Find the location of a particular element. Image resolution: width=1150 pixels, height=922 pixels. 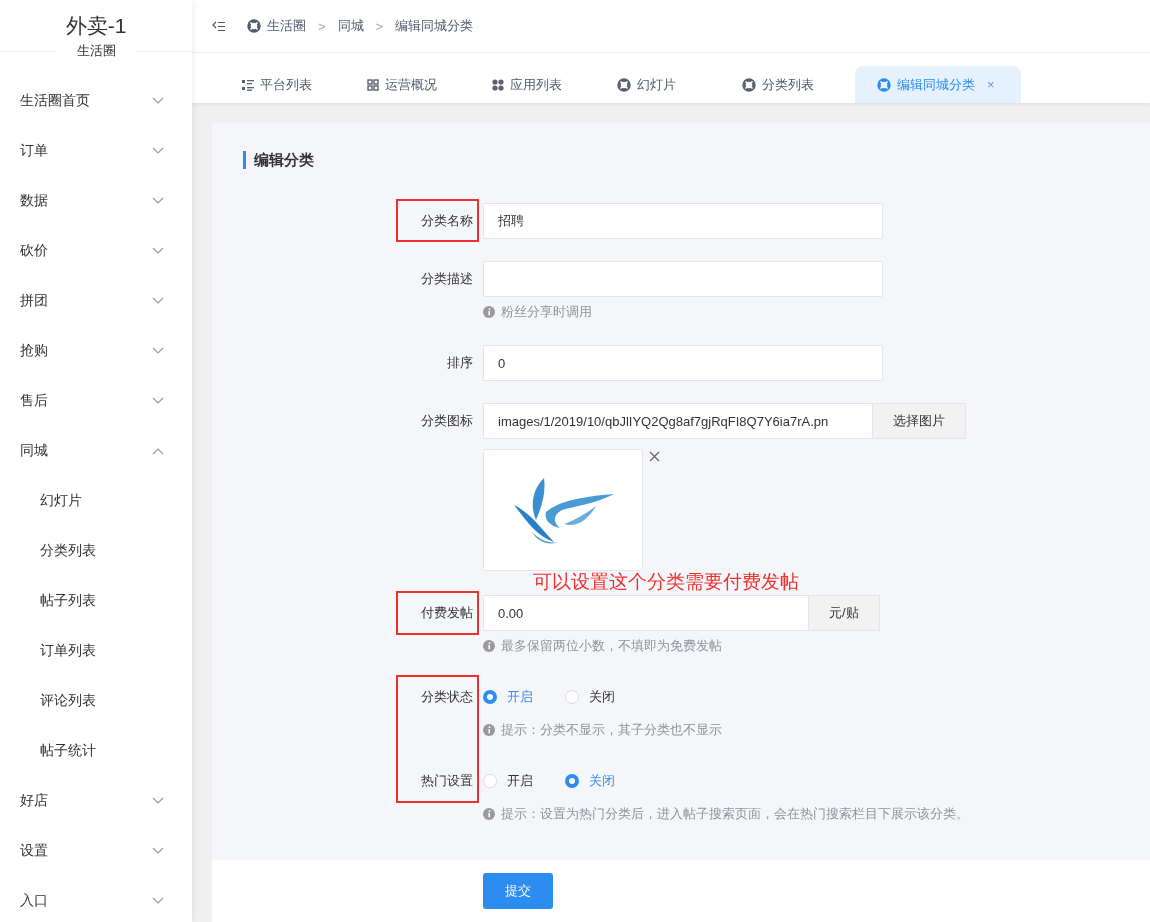

field-label: 付费发帖 is located at coordinates (447, 613).